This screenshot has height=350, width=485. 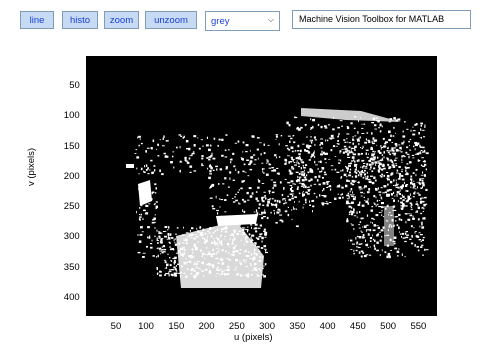 I want to click on zoom-button: zoom, so click(x=121, y=20).